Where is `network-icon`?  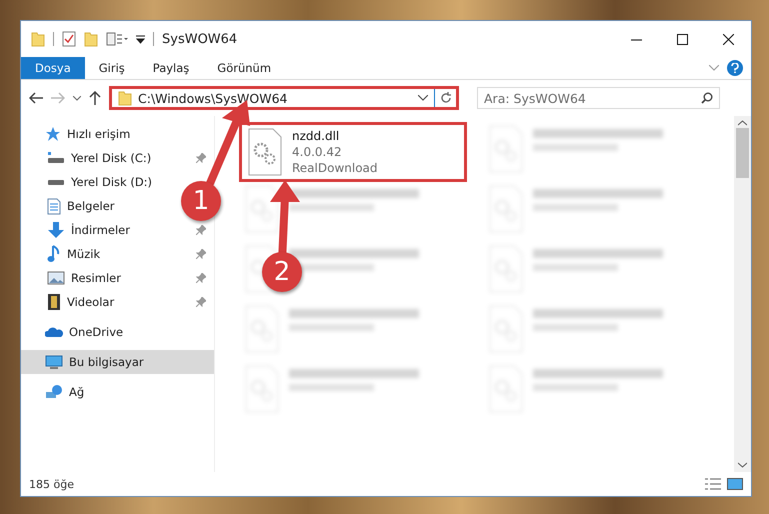 network-icon is located at coordinates (54, 392).